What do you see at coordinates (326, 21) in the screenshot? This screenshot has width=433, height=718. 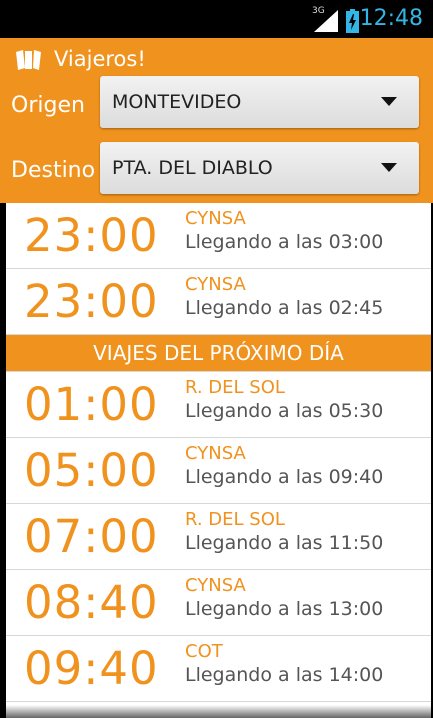 I see `signal-icon` at bounding box center [326, 21].